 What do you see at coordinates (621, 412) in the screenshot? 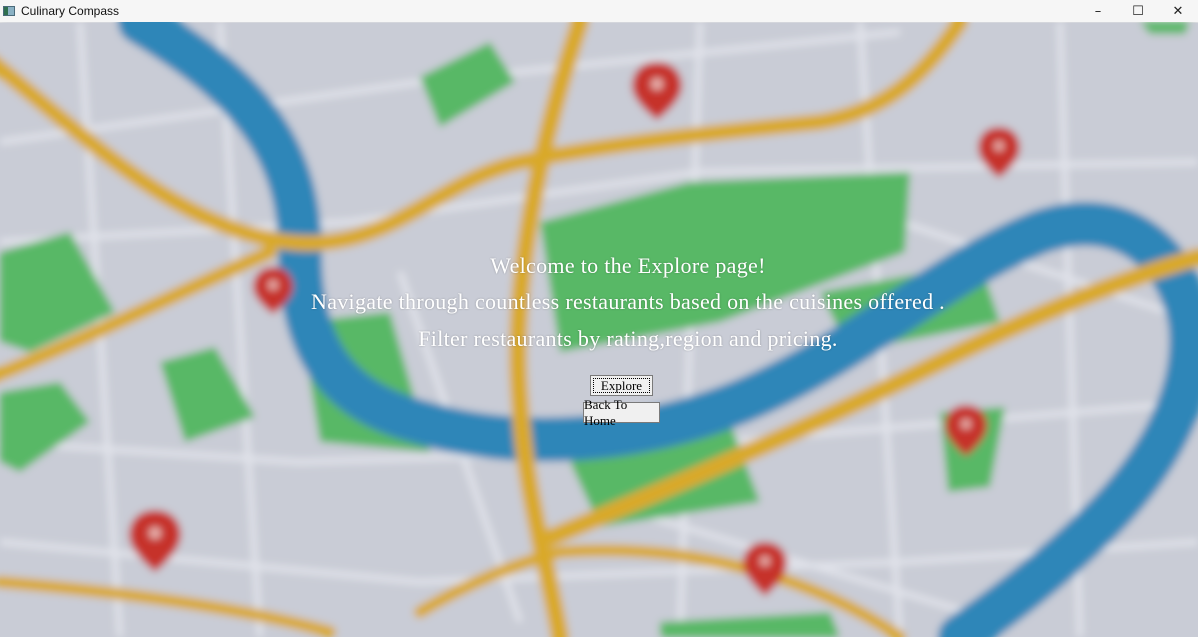
I see `back-to-home-button: Back To Home` at bounding box center [621, 412].